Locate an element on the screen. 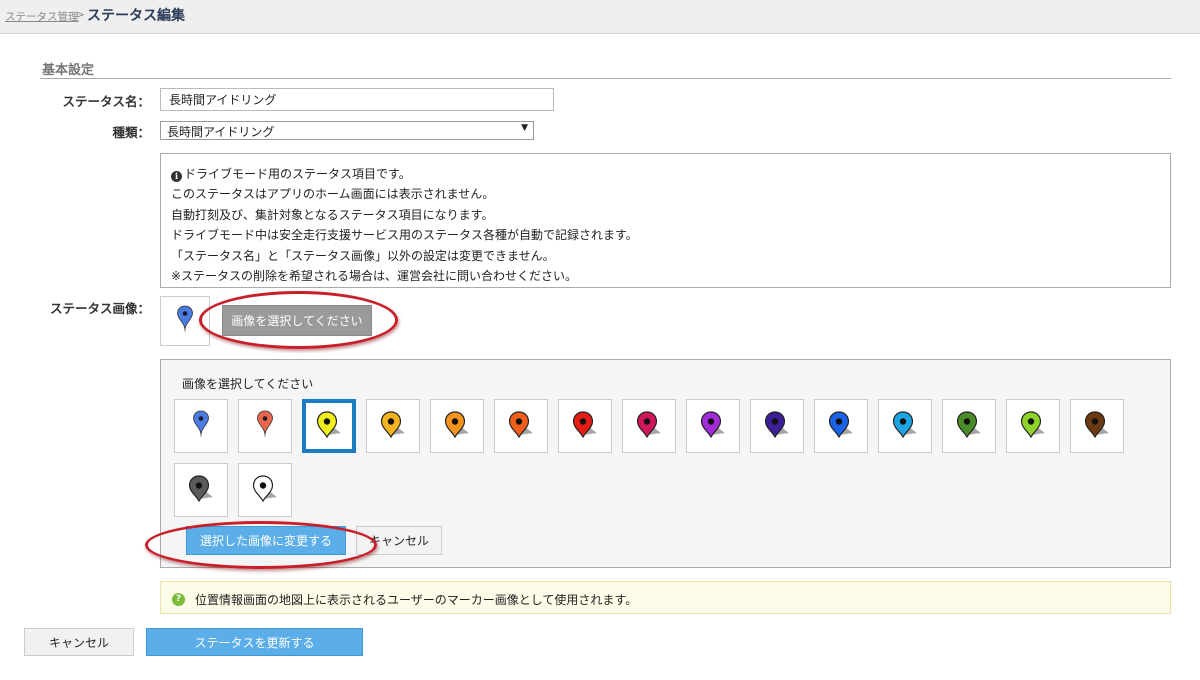 The height and width of the screenshot is (680, 1200). brown-marker-icon is located at coordinates (1097, 426).